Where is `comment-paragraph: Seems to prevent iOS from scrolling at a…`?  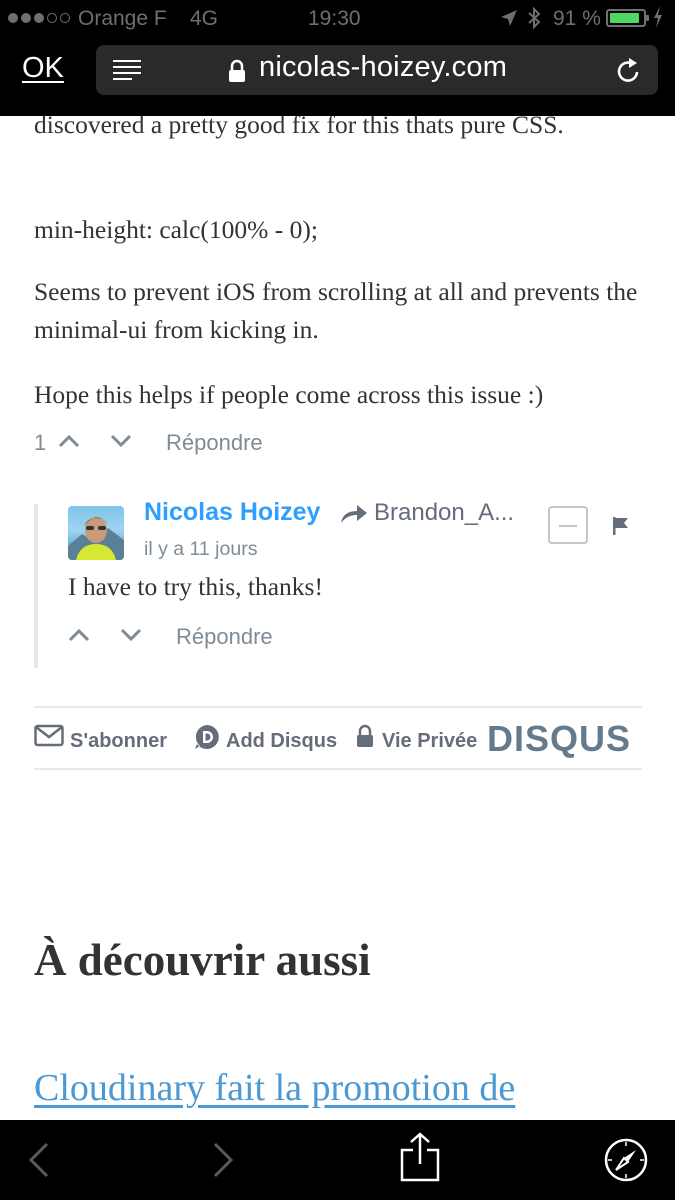
comment-paragraph: Seems to prevent iOS from scrolling at a… is located at coordinates (336, 310).